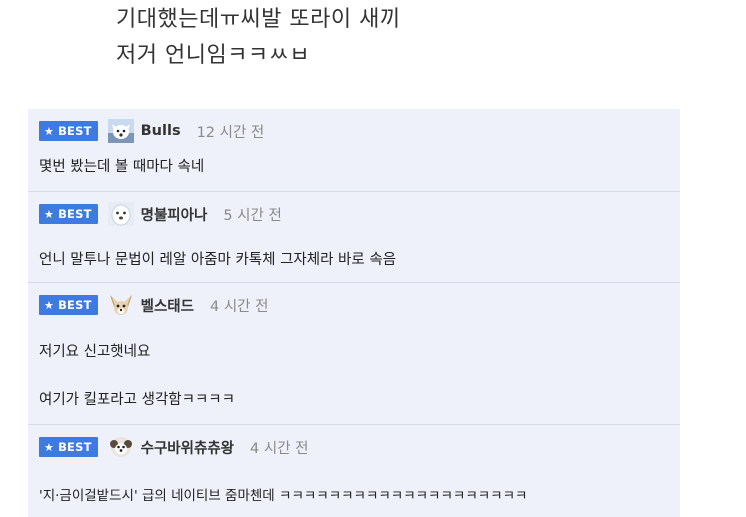 The height and width of the screenshot is (517, 746). What do you see at coordinates (258, 19) in the screenshot?
I see `post-line-1: 기대했는데ㅠ씨발 또라이 새끼` at bounding box center [258, 19].